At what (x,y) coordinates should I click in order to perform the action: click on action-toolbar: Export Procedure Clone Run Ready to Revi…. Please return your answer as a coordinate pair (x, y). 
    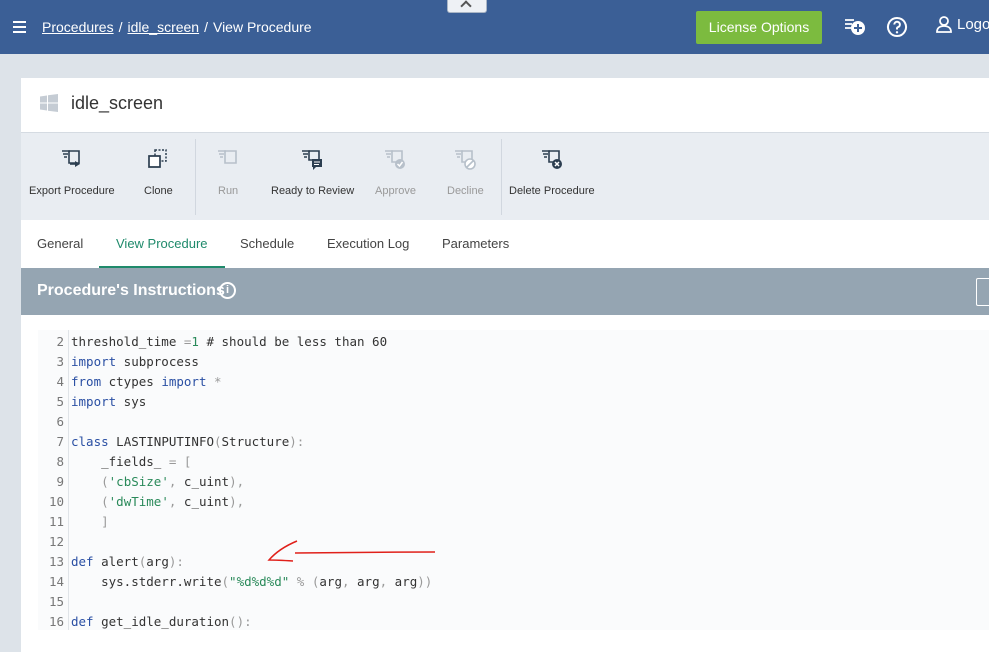
    Looking at the image, I should click on (505, 176).